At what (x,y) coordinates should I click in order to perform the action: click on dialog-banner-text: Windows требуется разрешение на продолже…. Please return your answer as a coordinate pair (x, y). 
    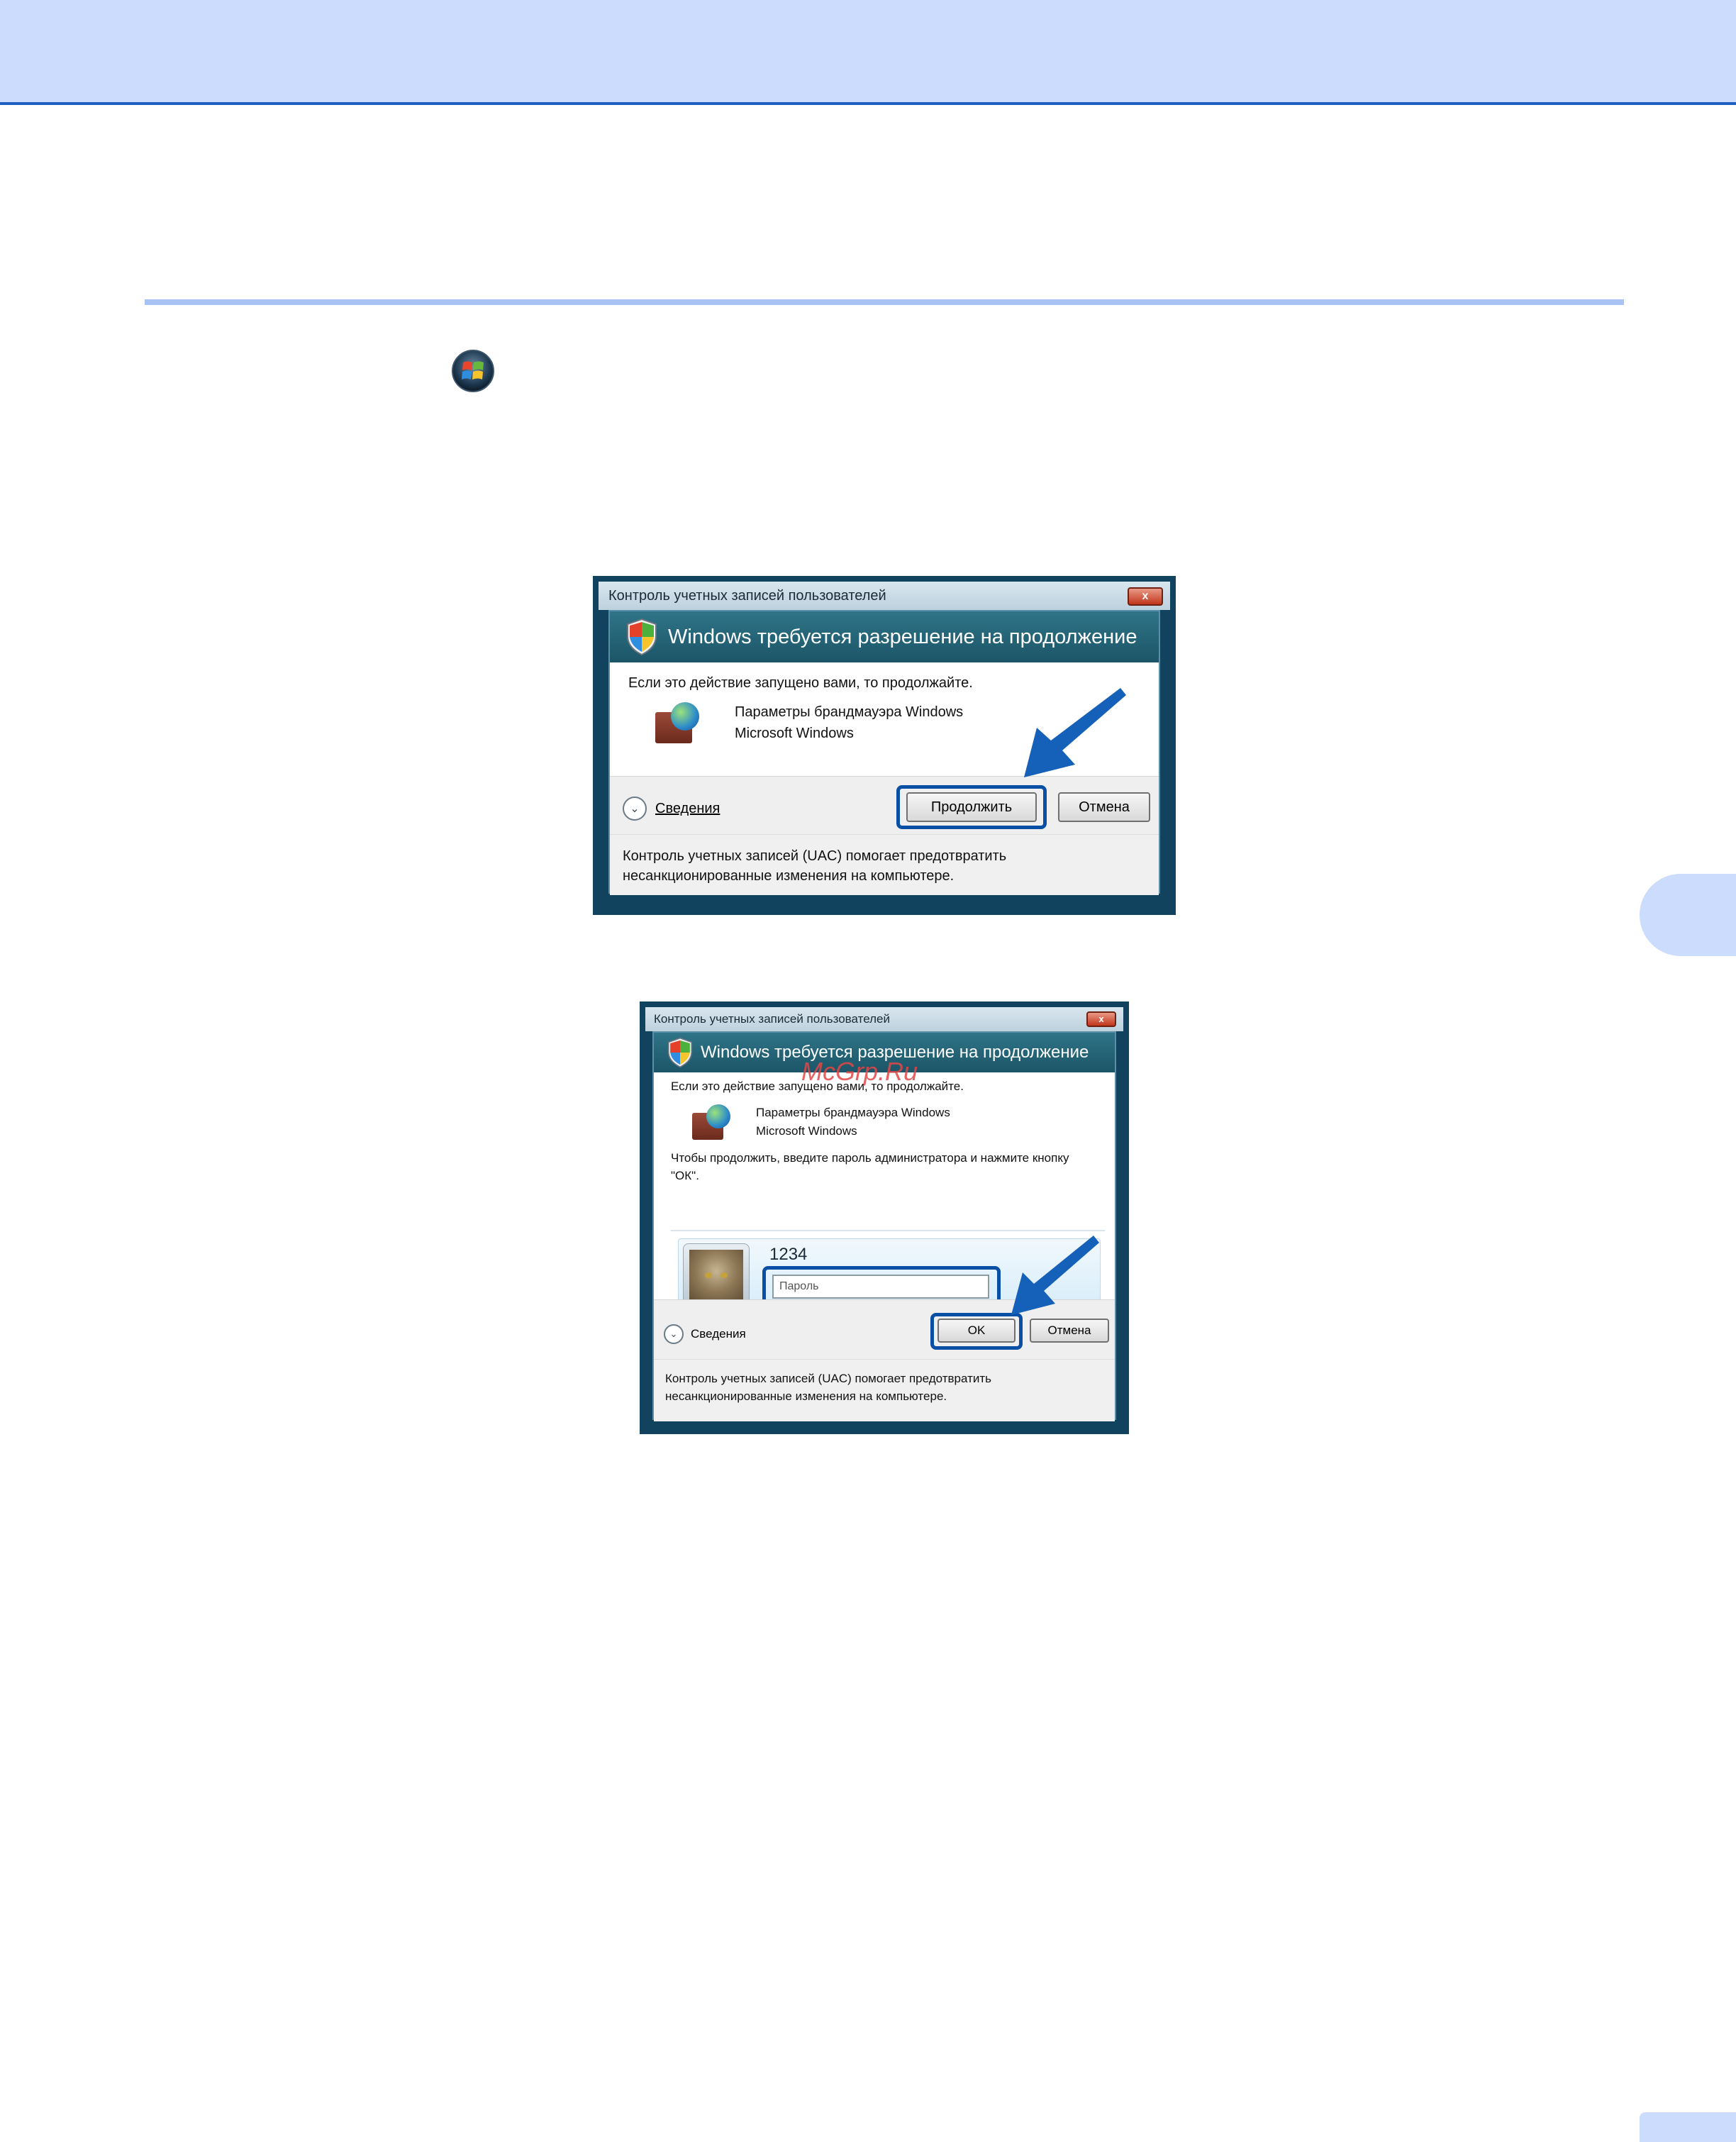
    Looking at the image, I should click on (902, 636).